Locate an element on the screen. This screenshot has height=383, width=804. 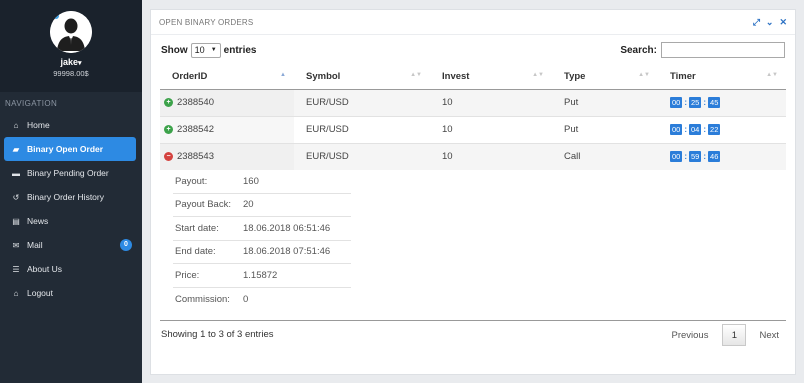
detail-row-payout-back: Payout Back: 20 is located at coordinates (262, 205).